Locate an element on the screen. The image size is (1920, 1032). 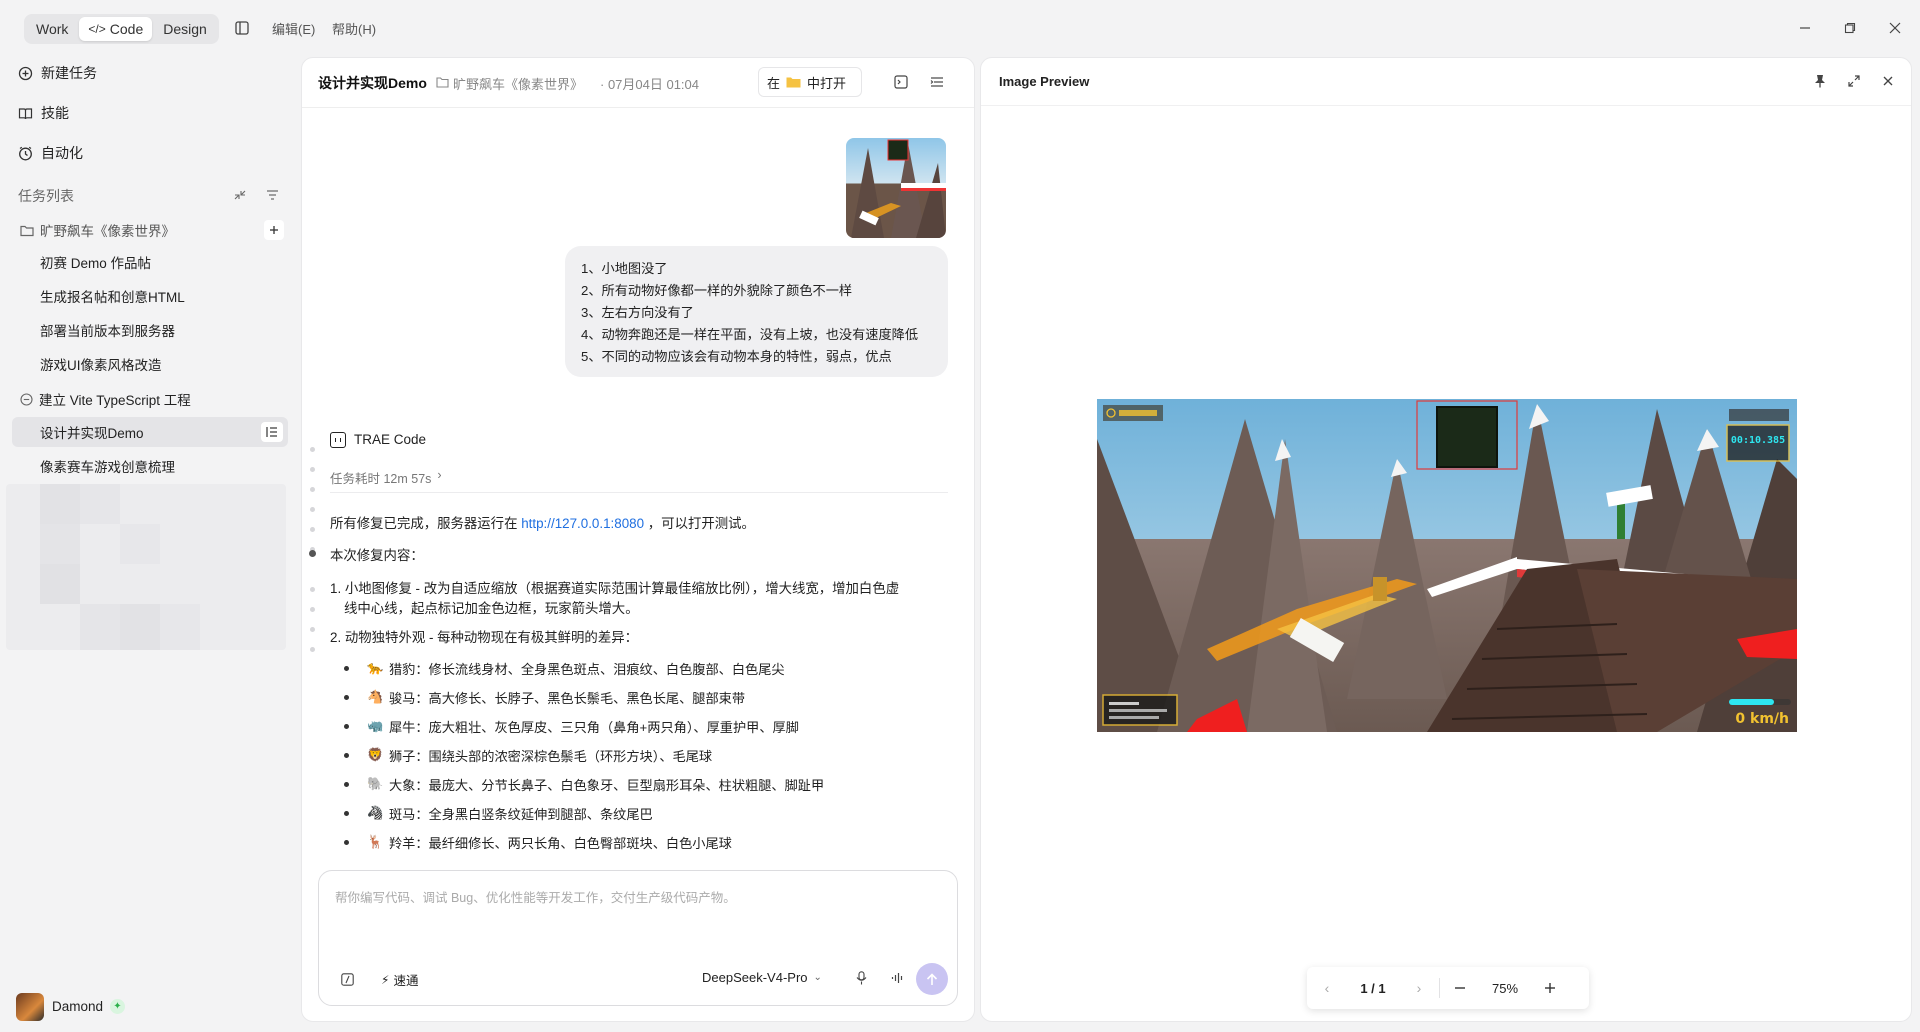
rhino-icon: 🦏 is located at coordinates (375, 725).